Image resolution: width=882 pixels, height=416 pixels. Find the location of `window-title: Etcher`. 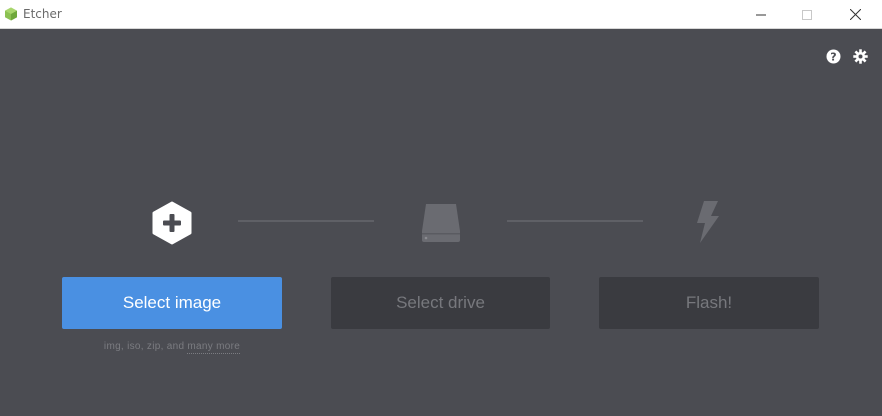

window-title: Etcher is located at coordinates (42, 14).